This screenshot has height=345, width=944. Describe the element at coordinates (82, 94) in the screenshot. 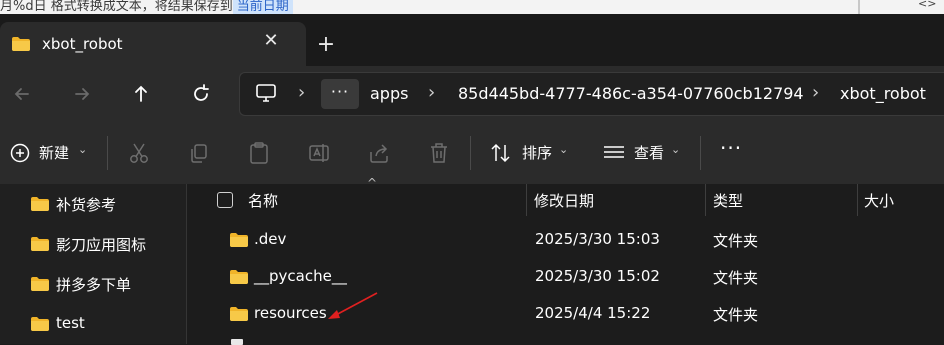

I see `arrow-right-icon` at that location.